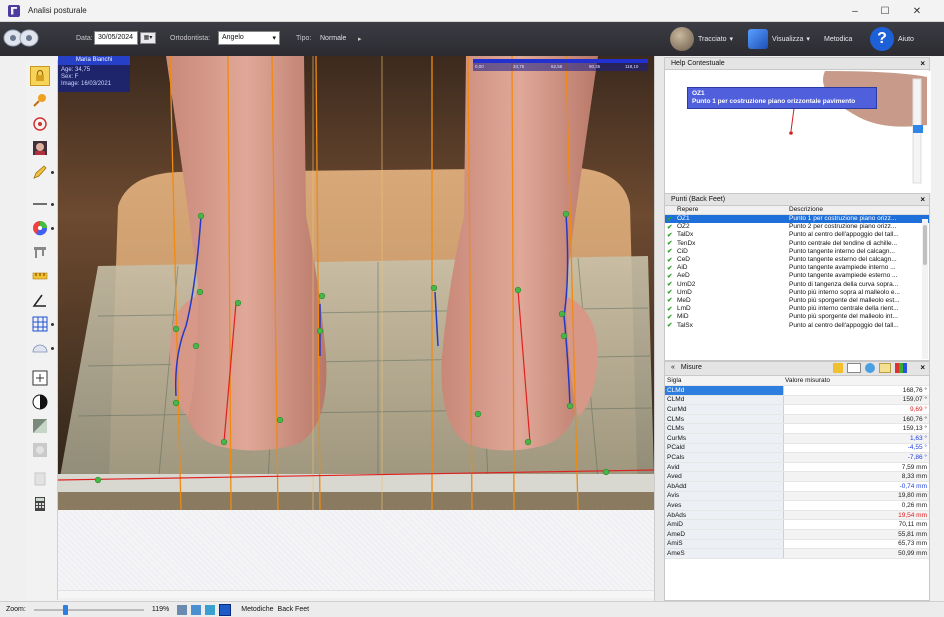  I want to click on table-row: AmeS 50,99 mm, so click(797, 553).